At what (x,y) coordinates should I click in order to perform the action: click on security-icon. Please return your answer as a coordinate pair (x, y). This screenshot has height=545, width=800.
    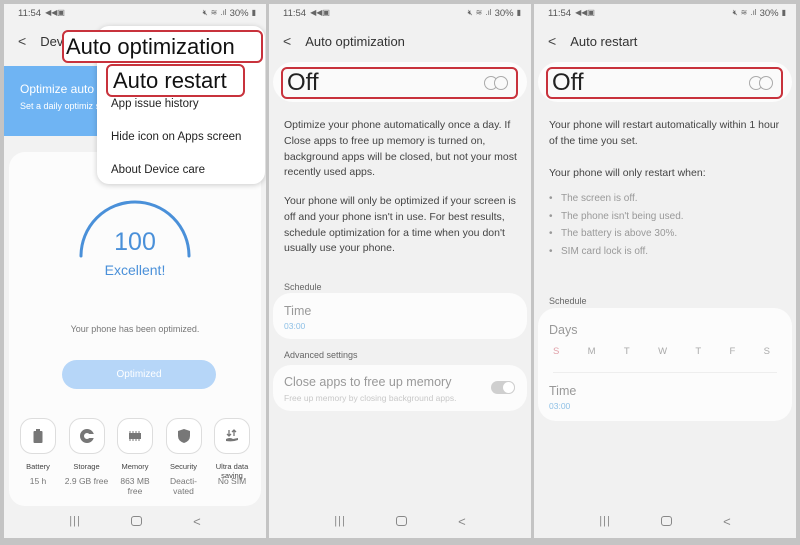
    Looking at the image, I should click on (183, 436).